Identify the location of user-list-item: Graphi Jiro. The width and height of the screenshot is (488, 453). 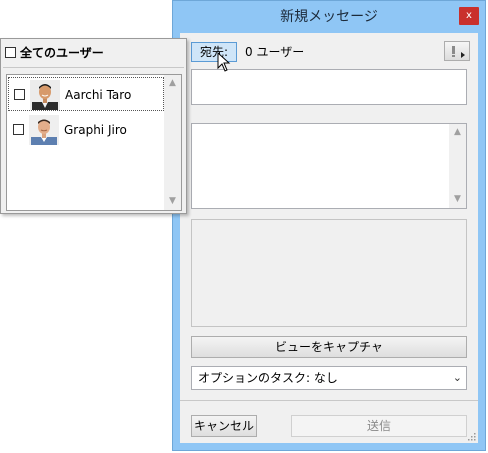
(86, 130).